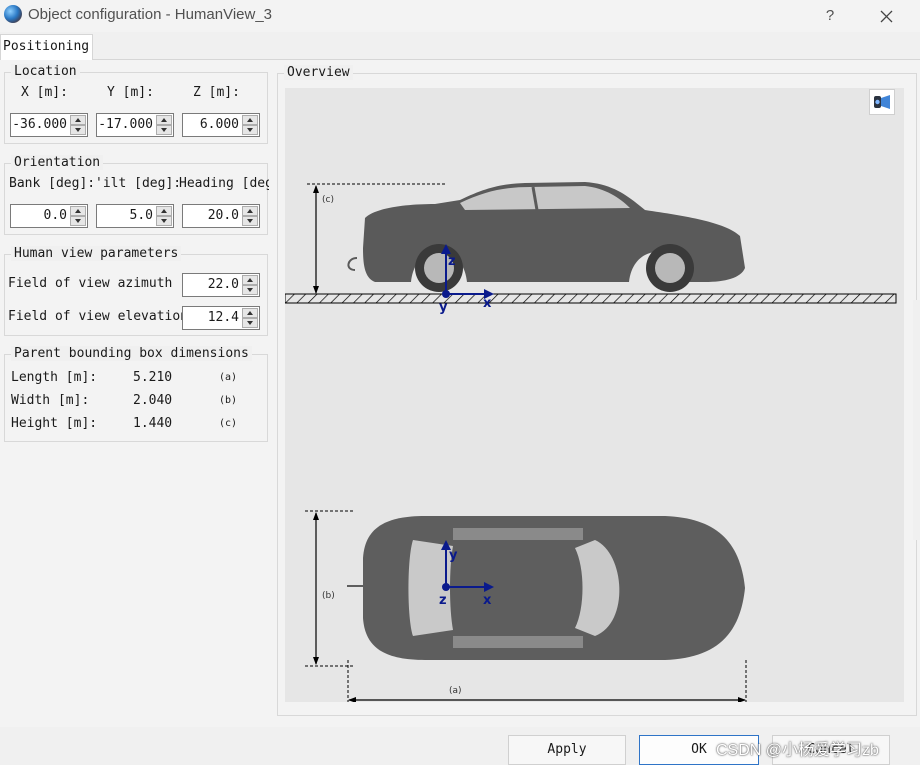 This screenshot has height=765, width=920. I want to click on bank-spinbox: 0.0, so click(49, 216).